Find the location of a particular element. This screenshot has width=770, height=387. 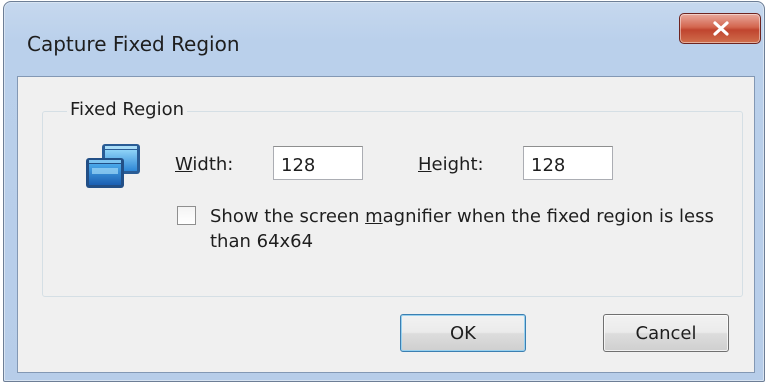

close-icon is located at coordinates (721, 28).